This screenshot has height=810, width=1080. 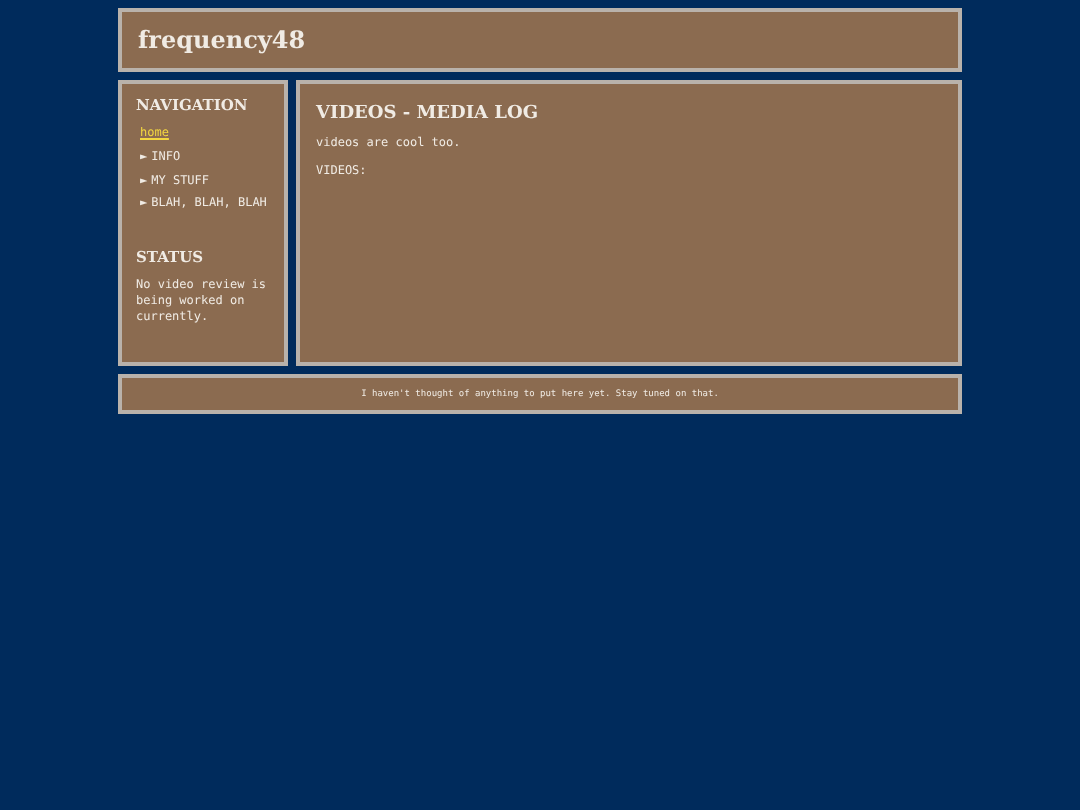 What do you see at coordinates (428, 114) in the screenshot?
I see `page-heading: VIDEOS - MEDIA LOG` at bounding box center [428, 114].